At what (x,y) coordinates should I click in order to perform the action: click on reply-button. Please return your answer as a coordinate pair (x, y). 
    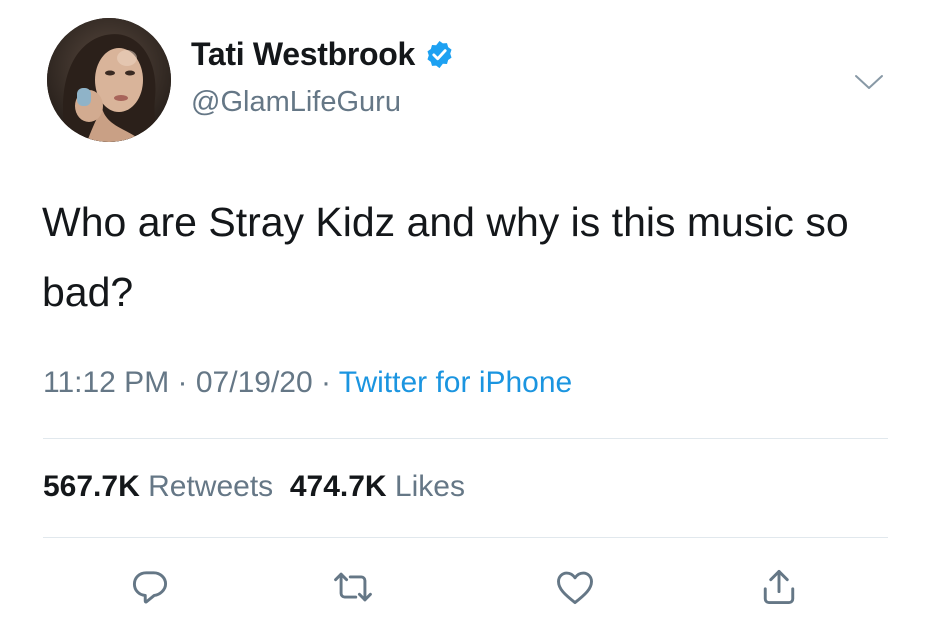
    Looking at the image, I should click on (150, 587).